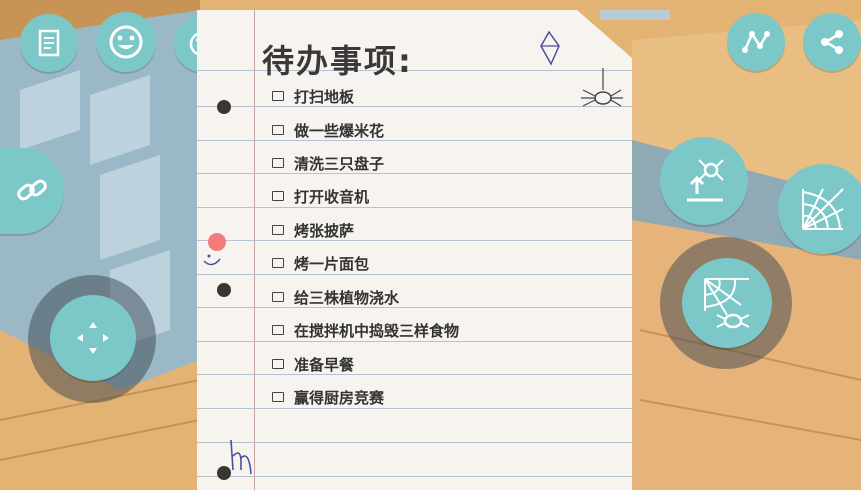 This screenshot has height=490, width=861. What do you see at coordinates (254, 250) in the screenshot?
I see `note-margin-line` at bounding box center [254, 250].